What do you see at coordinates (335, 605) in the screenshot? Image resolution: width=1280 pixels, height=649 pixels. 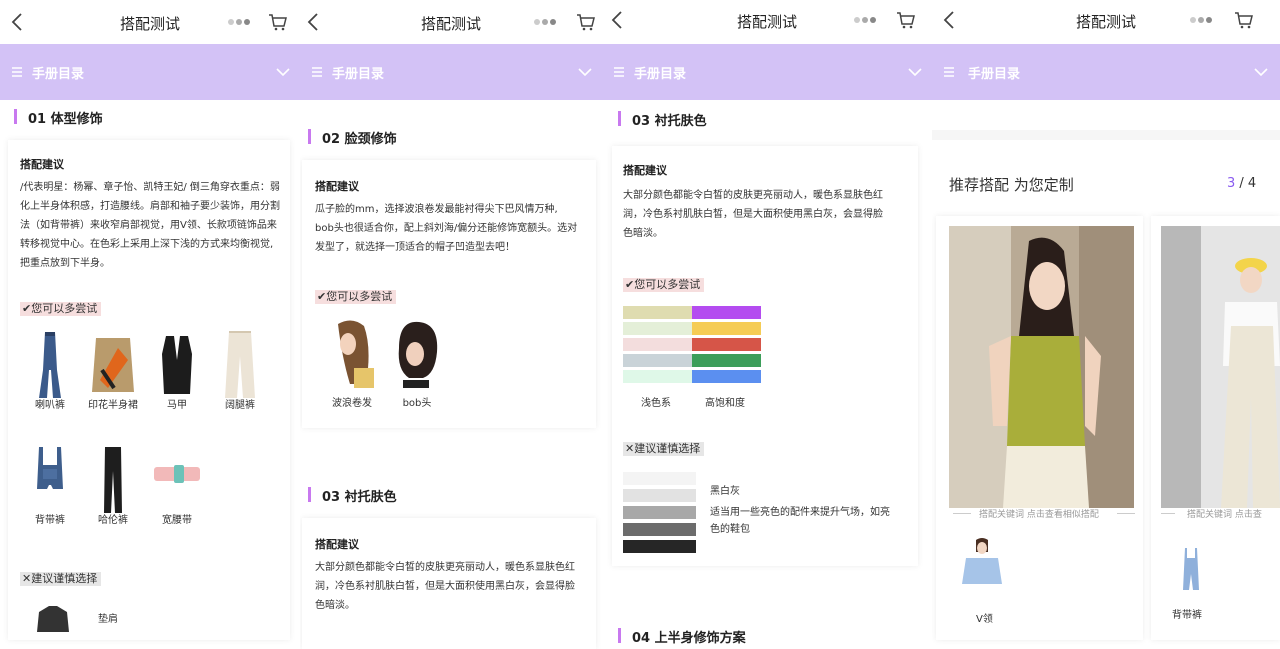 I see `advice-line: 色暗淡。` at bounding box center [335, 605].